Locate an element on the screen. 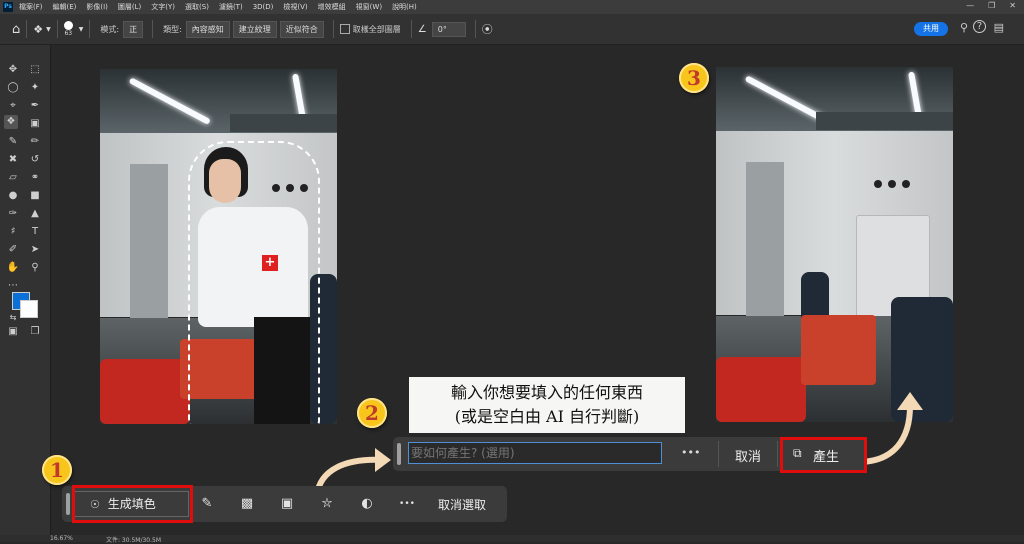  history-brush-tool-icon: ↺ is located at coordinates (35, 160).